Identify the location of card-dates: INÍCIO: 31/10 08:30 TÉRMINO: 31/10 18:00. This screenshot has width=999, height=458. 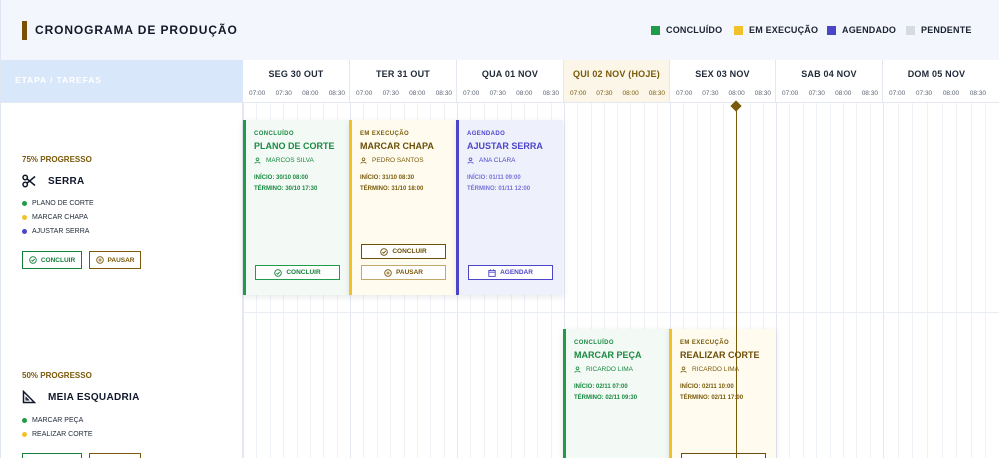
(404, 184).